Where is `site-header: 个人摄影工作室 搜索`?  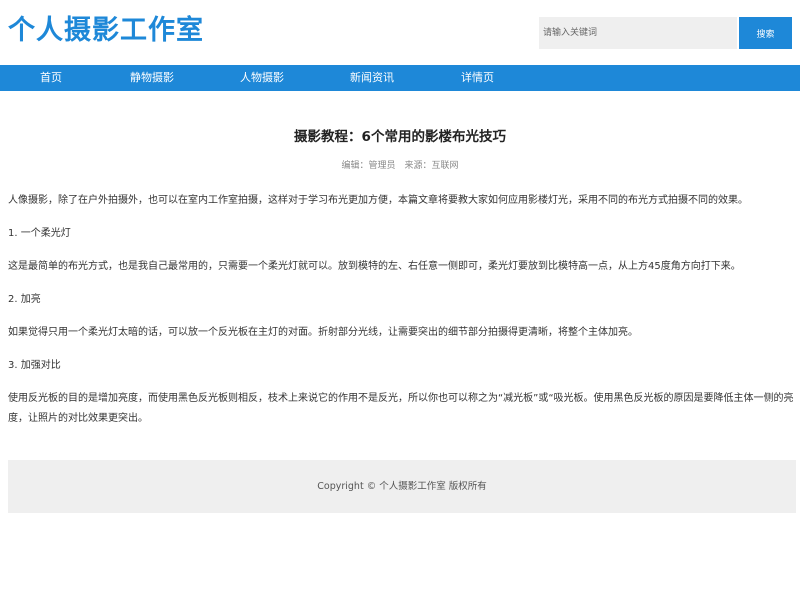 site-header: 个人摄影工作室 搜索 is located at coordinates (400, 32).